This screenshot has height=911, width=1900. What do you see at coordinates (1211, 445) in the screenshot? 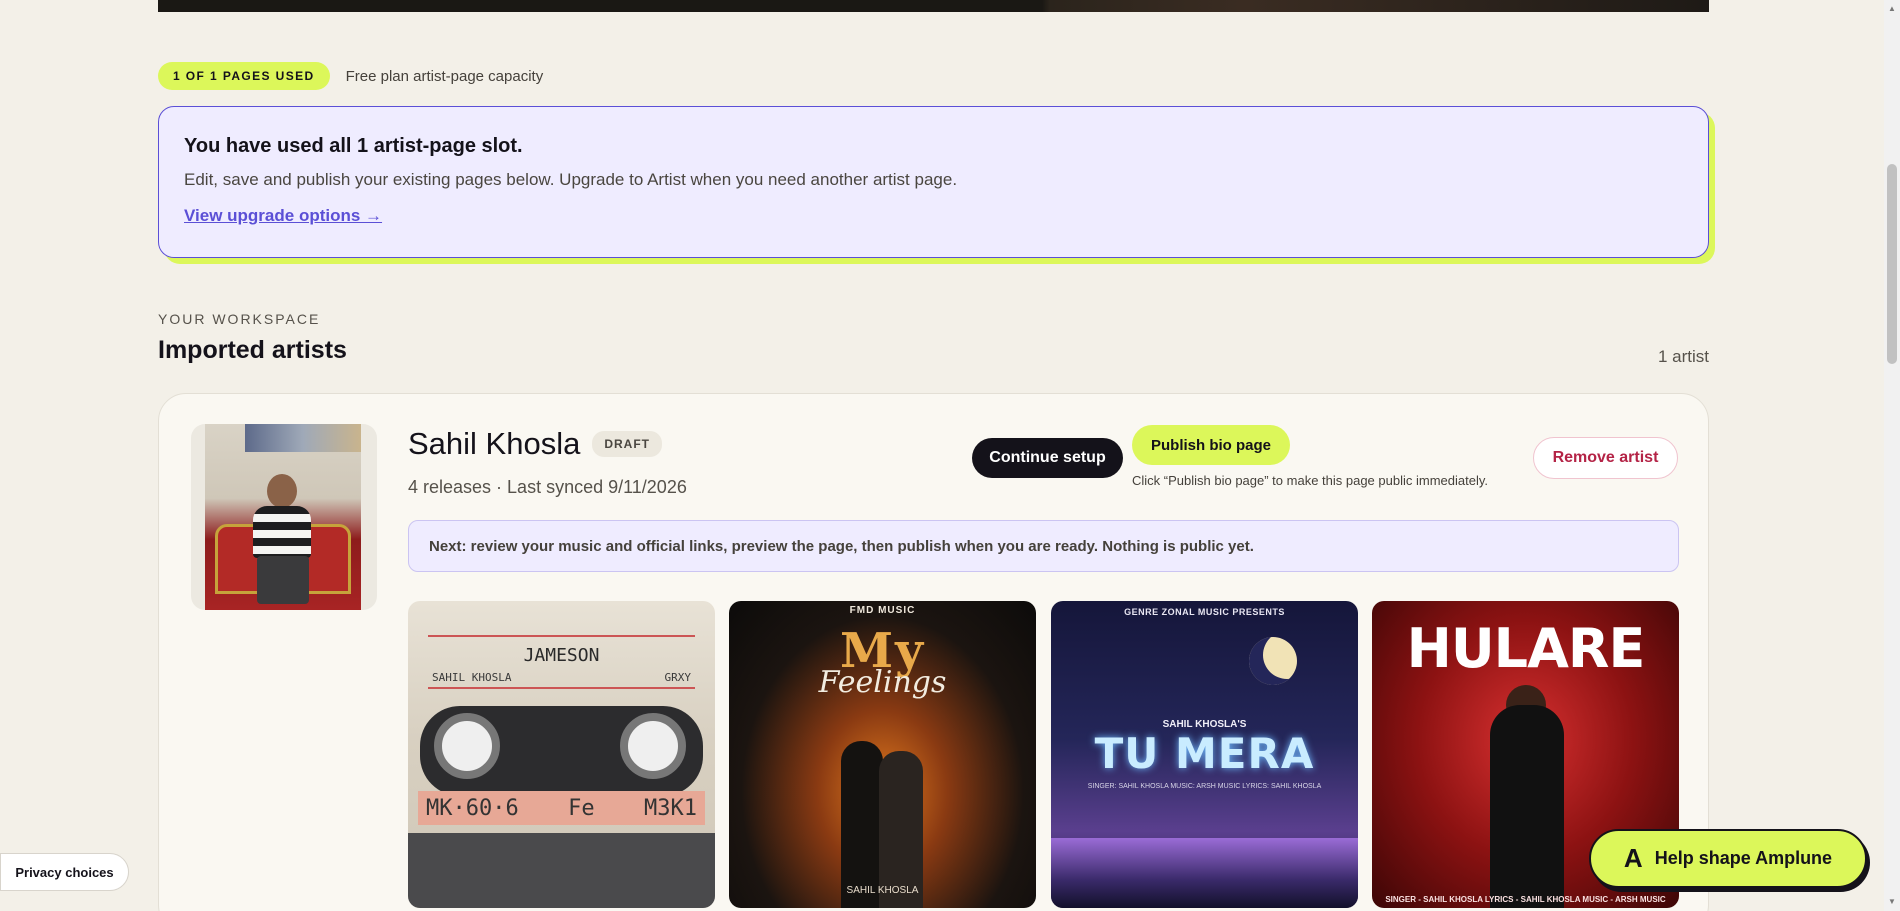
I see `publish-bio-page-button: Publish bio page` at bounding box center [1211, 445].